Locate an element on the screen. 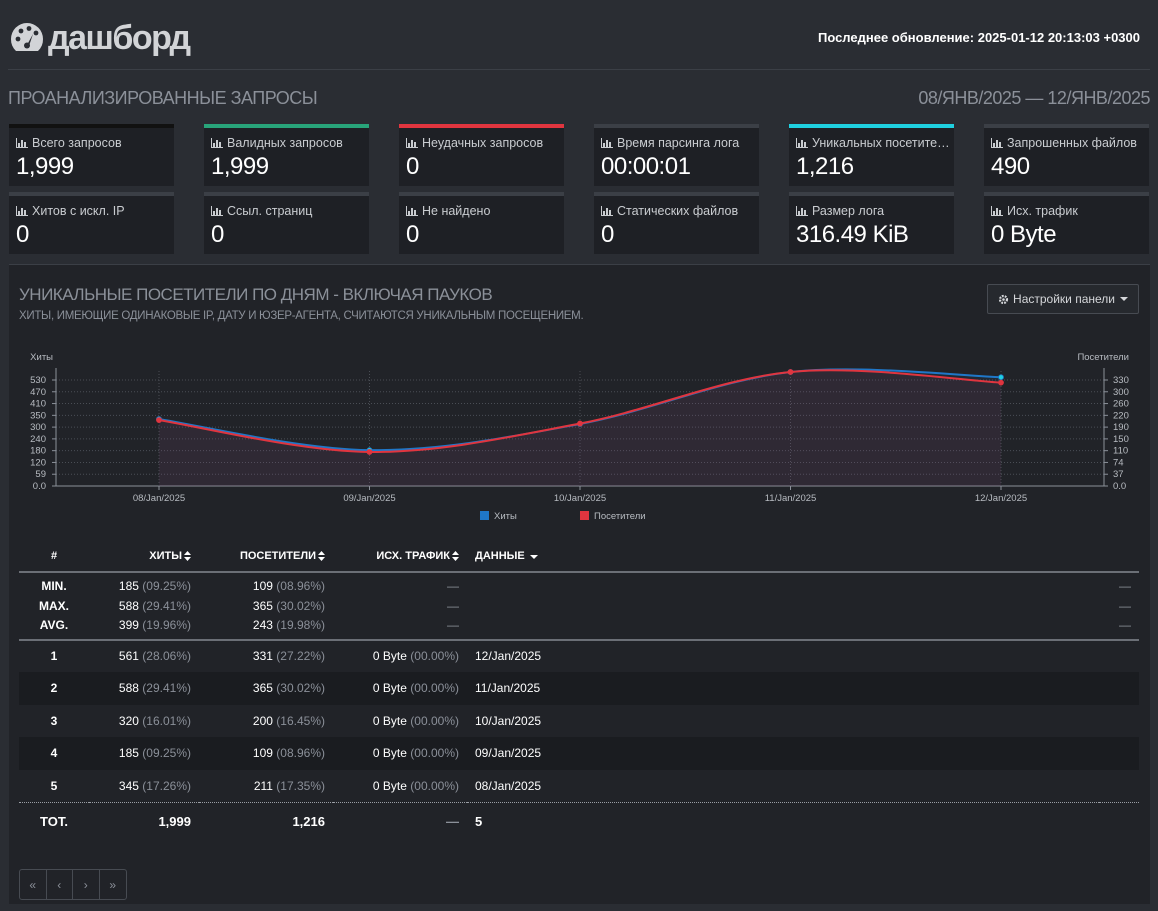 Image resolution: width=1158 pixels, height=911 pixels. stat-row-min: MIN. 185 (09.25%) 109 (08.96%) — — is located at coordinates (586, 585).